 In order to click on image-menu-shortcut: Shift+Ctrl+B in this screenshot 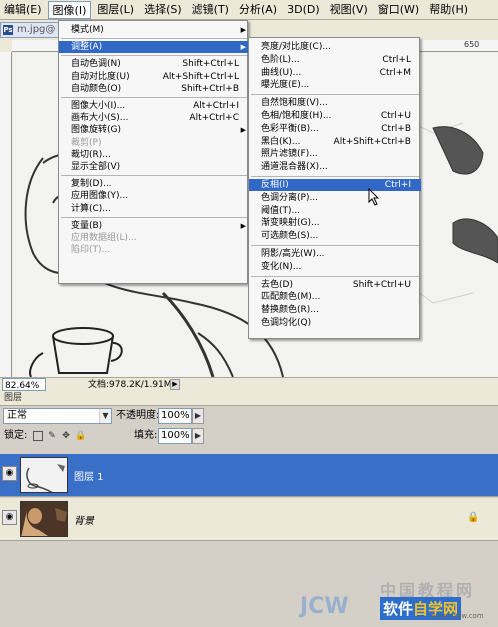, I will do `click(210, 88)`.